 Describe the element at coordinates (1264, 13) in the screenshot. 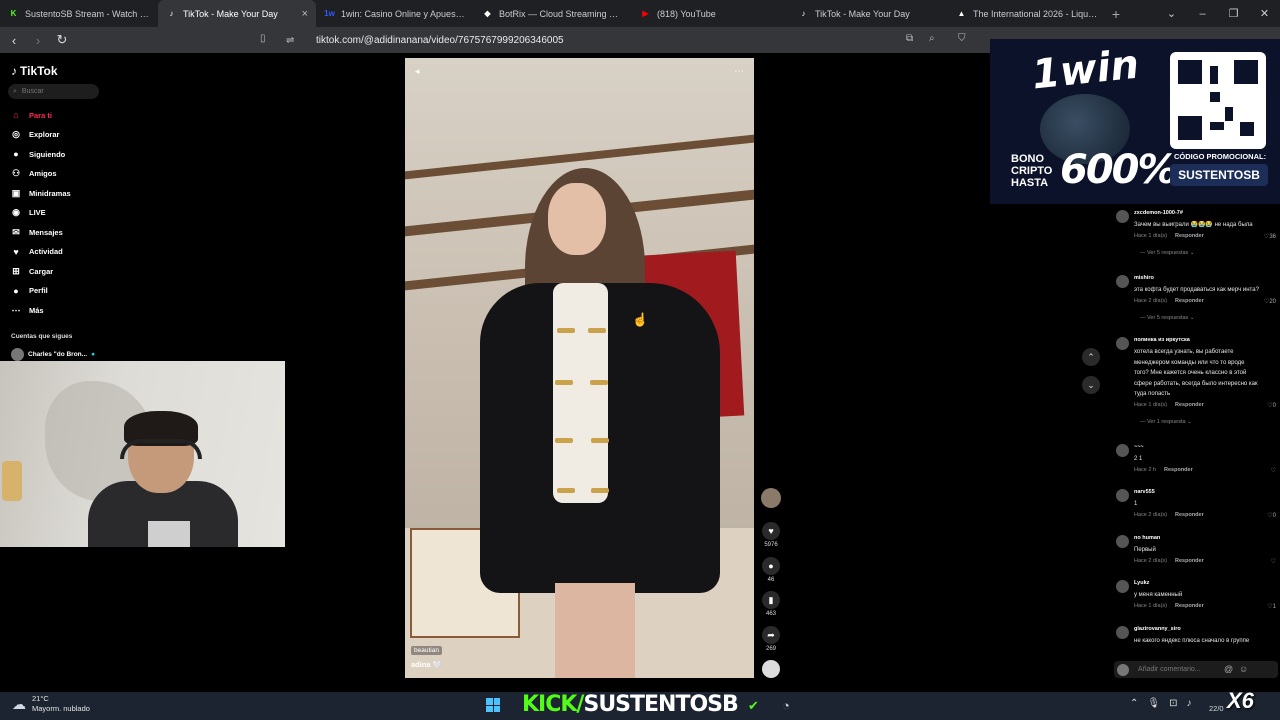

I see `close-window-button: ✕` at that location.